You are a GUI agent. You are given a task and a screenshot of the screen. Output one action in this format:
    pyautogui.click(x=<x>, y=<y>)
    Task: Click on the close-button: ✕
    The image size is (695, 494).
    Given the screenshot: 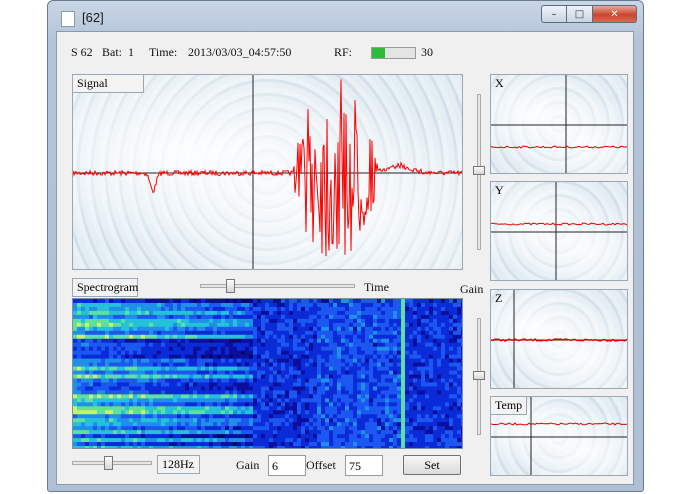 What is the action you would take?
    pyautogui.click(x=615, y=14)
    